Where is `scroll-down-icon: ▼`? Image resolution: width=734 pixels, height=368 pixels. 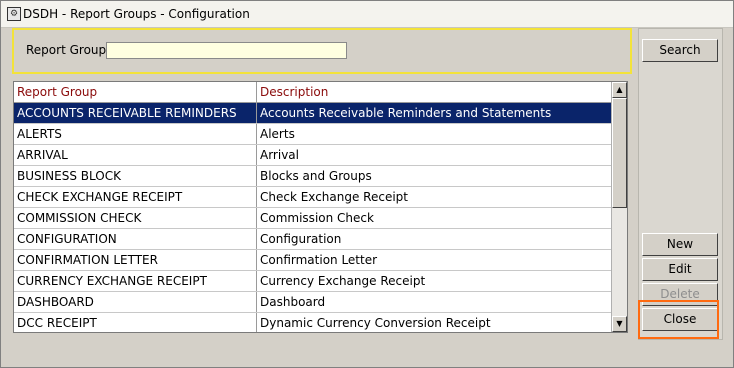
scroll-down-icon: ▼ is located at coordinates (619, 324).